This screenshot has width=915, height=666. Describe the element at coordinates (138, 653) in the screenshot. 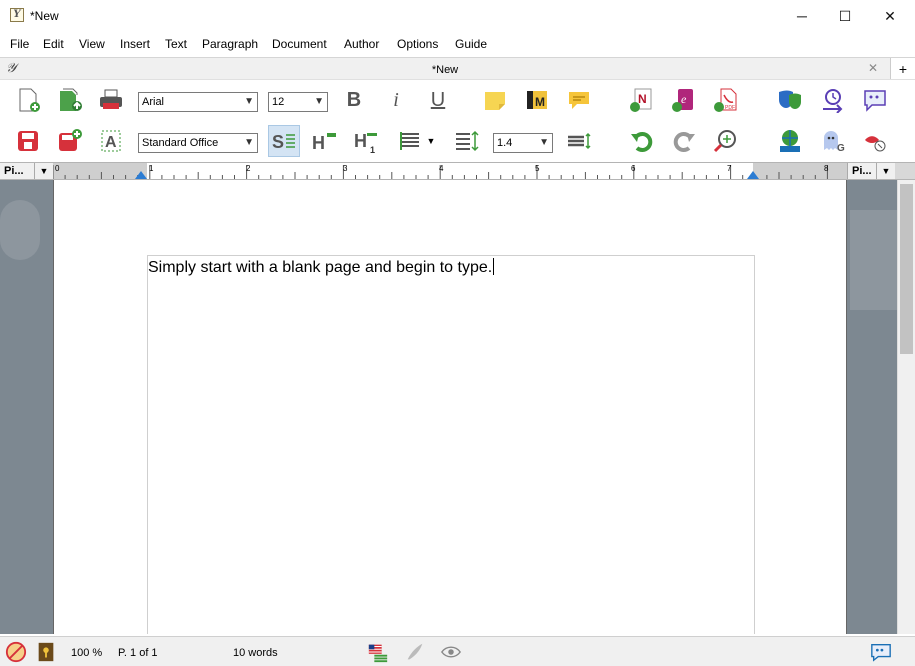

I see `page-indicator: P. 1 of 1` at that location.